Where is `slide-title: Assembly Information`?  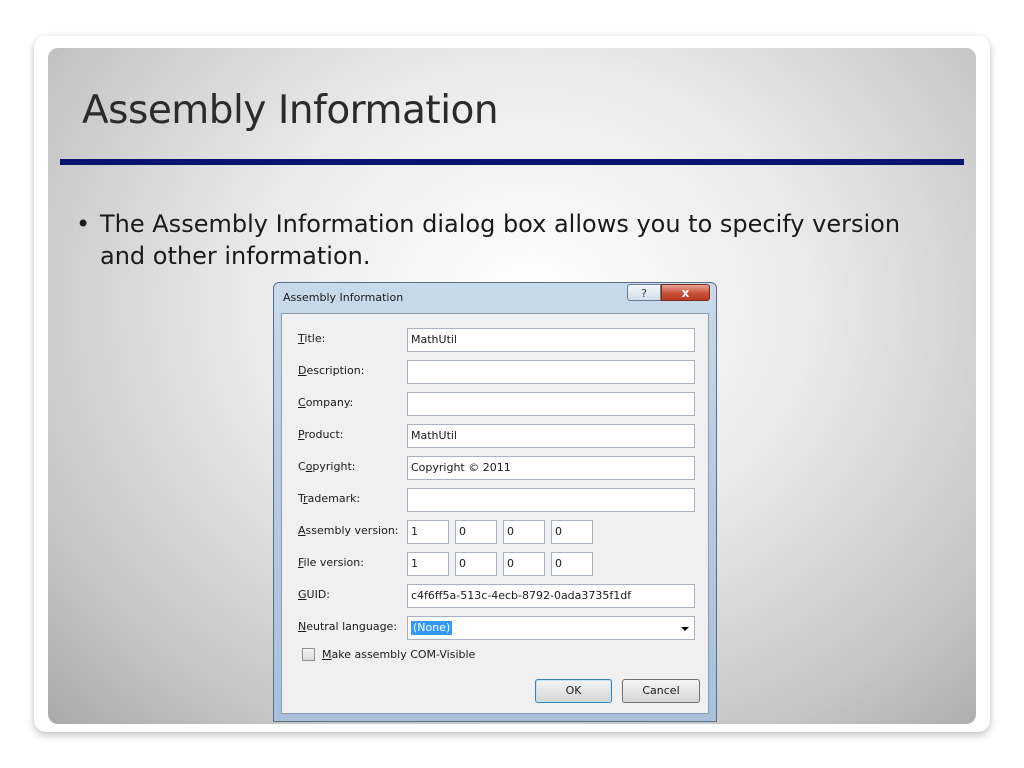
slide-title: Assembly Information is located at coordinates (290, 110).